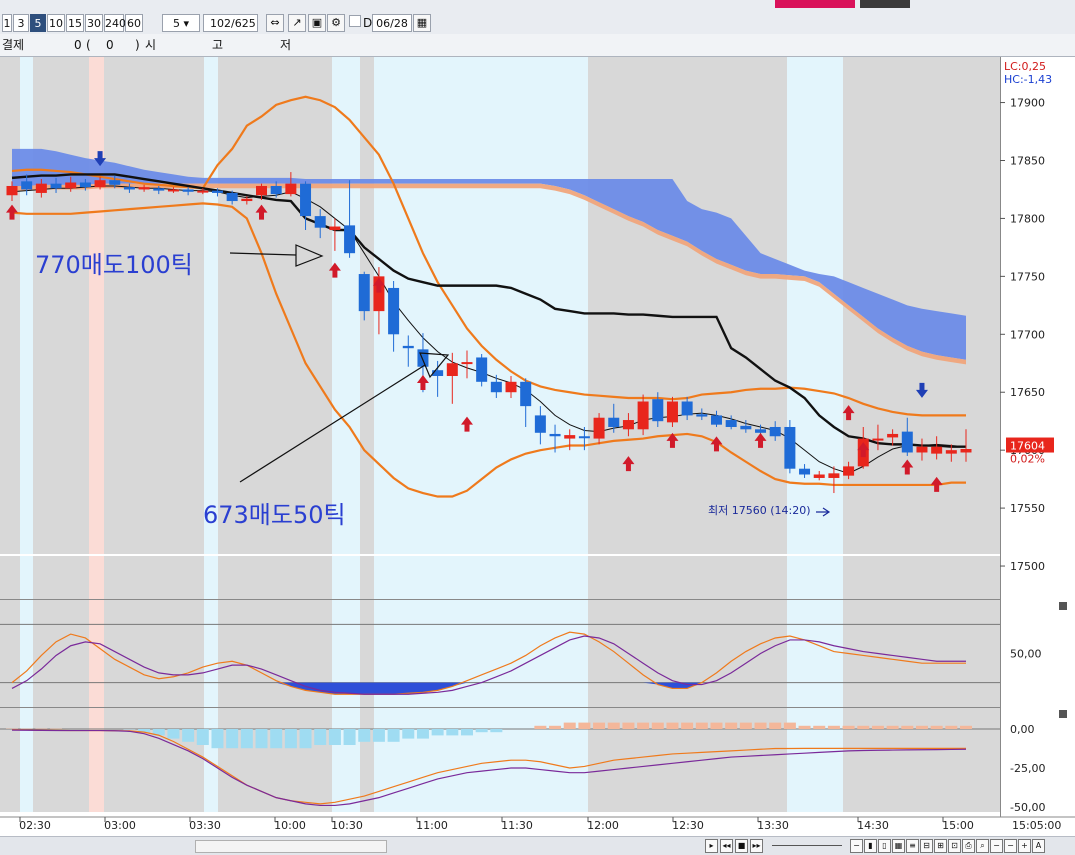  Describe the element at coordinates (205, 825) in the screenshot. I see `time-tick-label: 03:30` at that location.